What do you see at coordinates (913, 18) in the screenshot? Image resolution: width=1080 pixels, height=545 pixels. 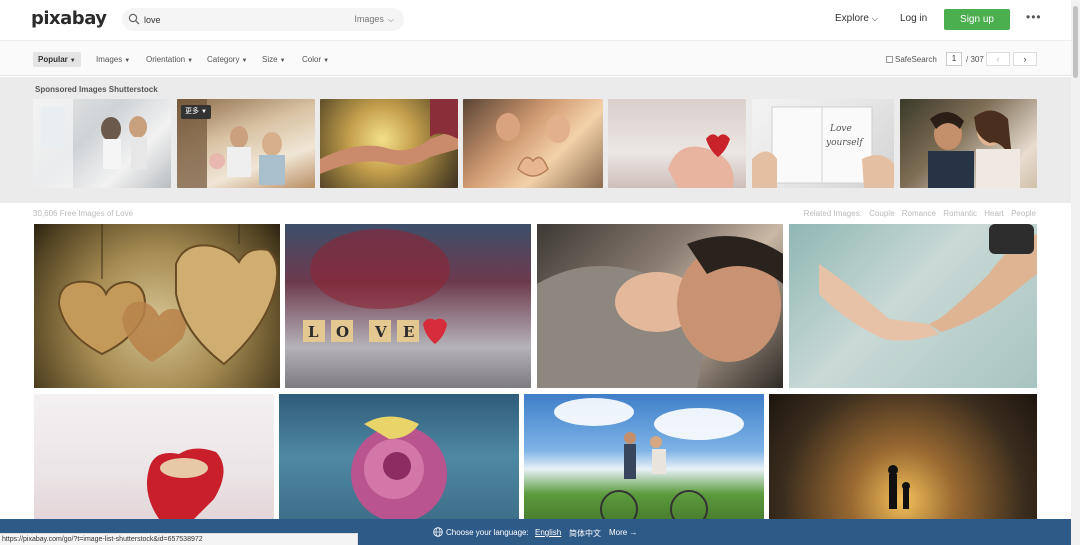 I see `login-link: Log in` at bounding box center [913, 18].